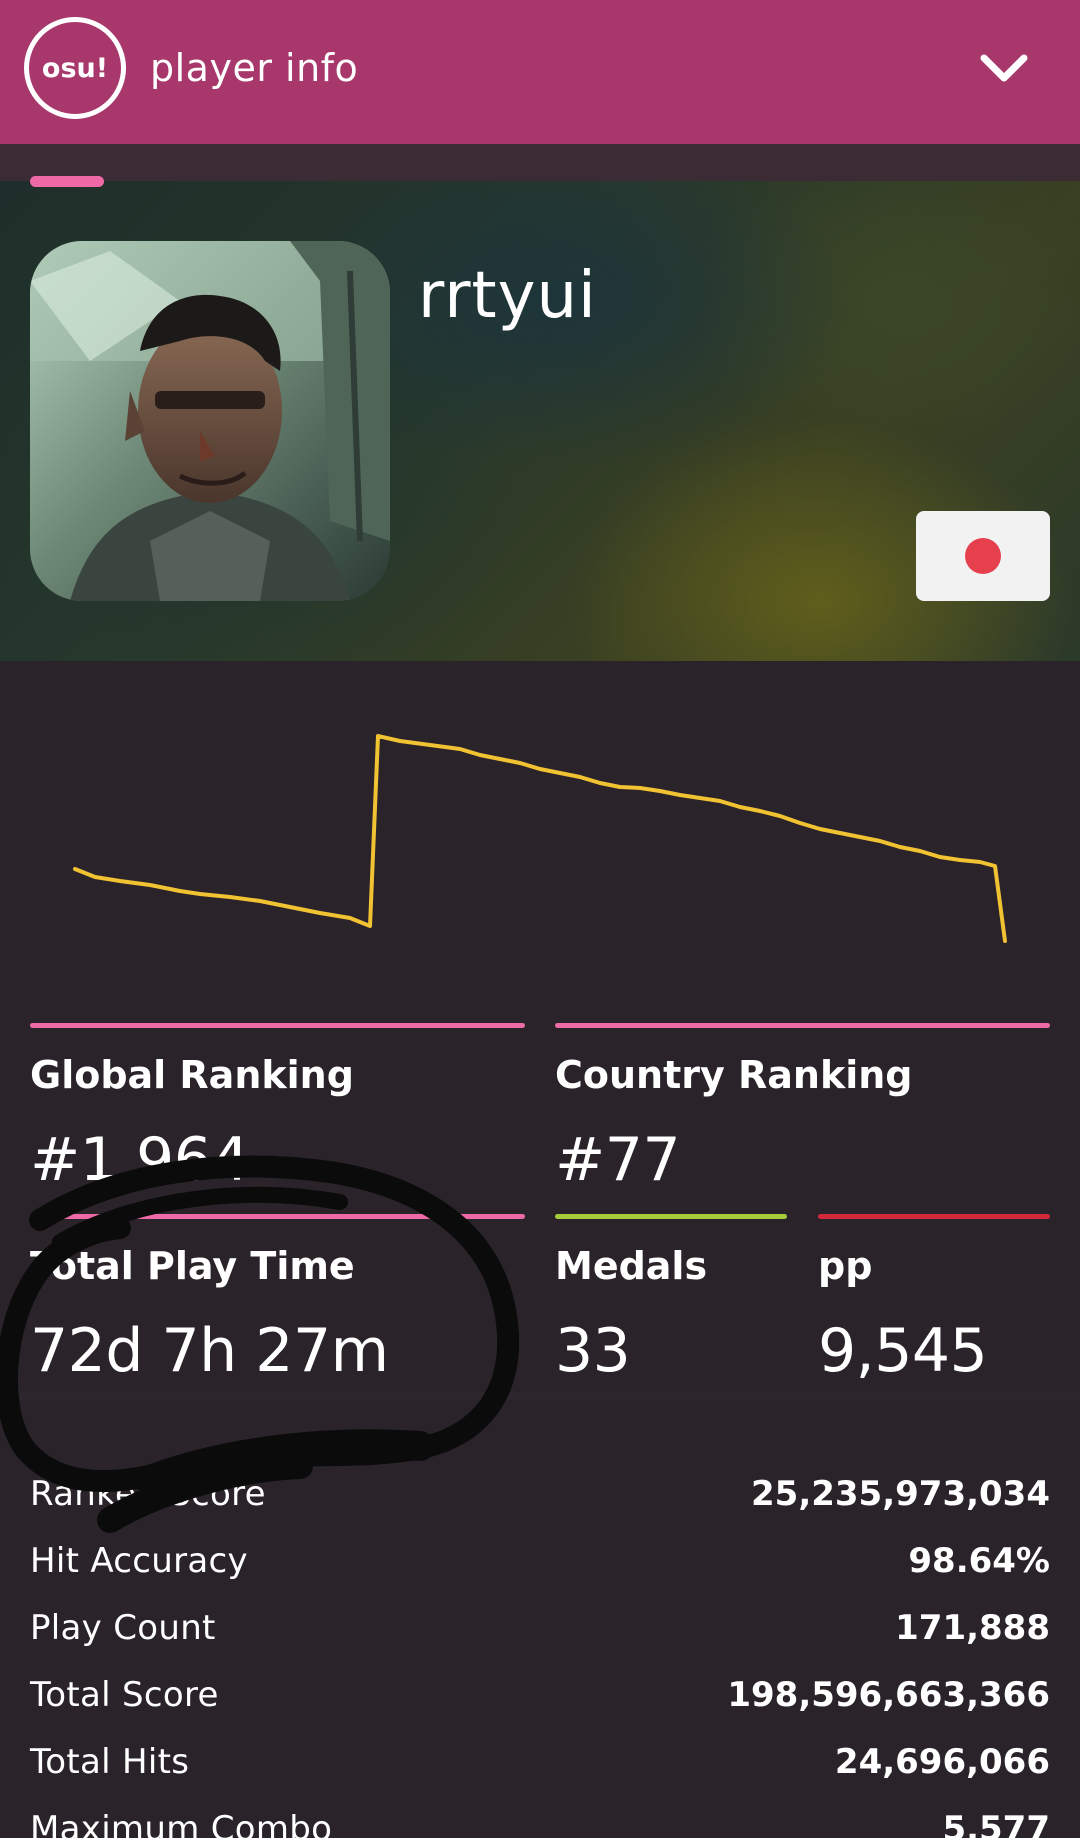 This screenshot has height=1838, width=1080. I want to click on detail-row-total-score: Total Score 198,596,663,366, so click(540, 1703).